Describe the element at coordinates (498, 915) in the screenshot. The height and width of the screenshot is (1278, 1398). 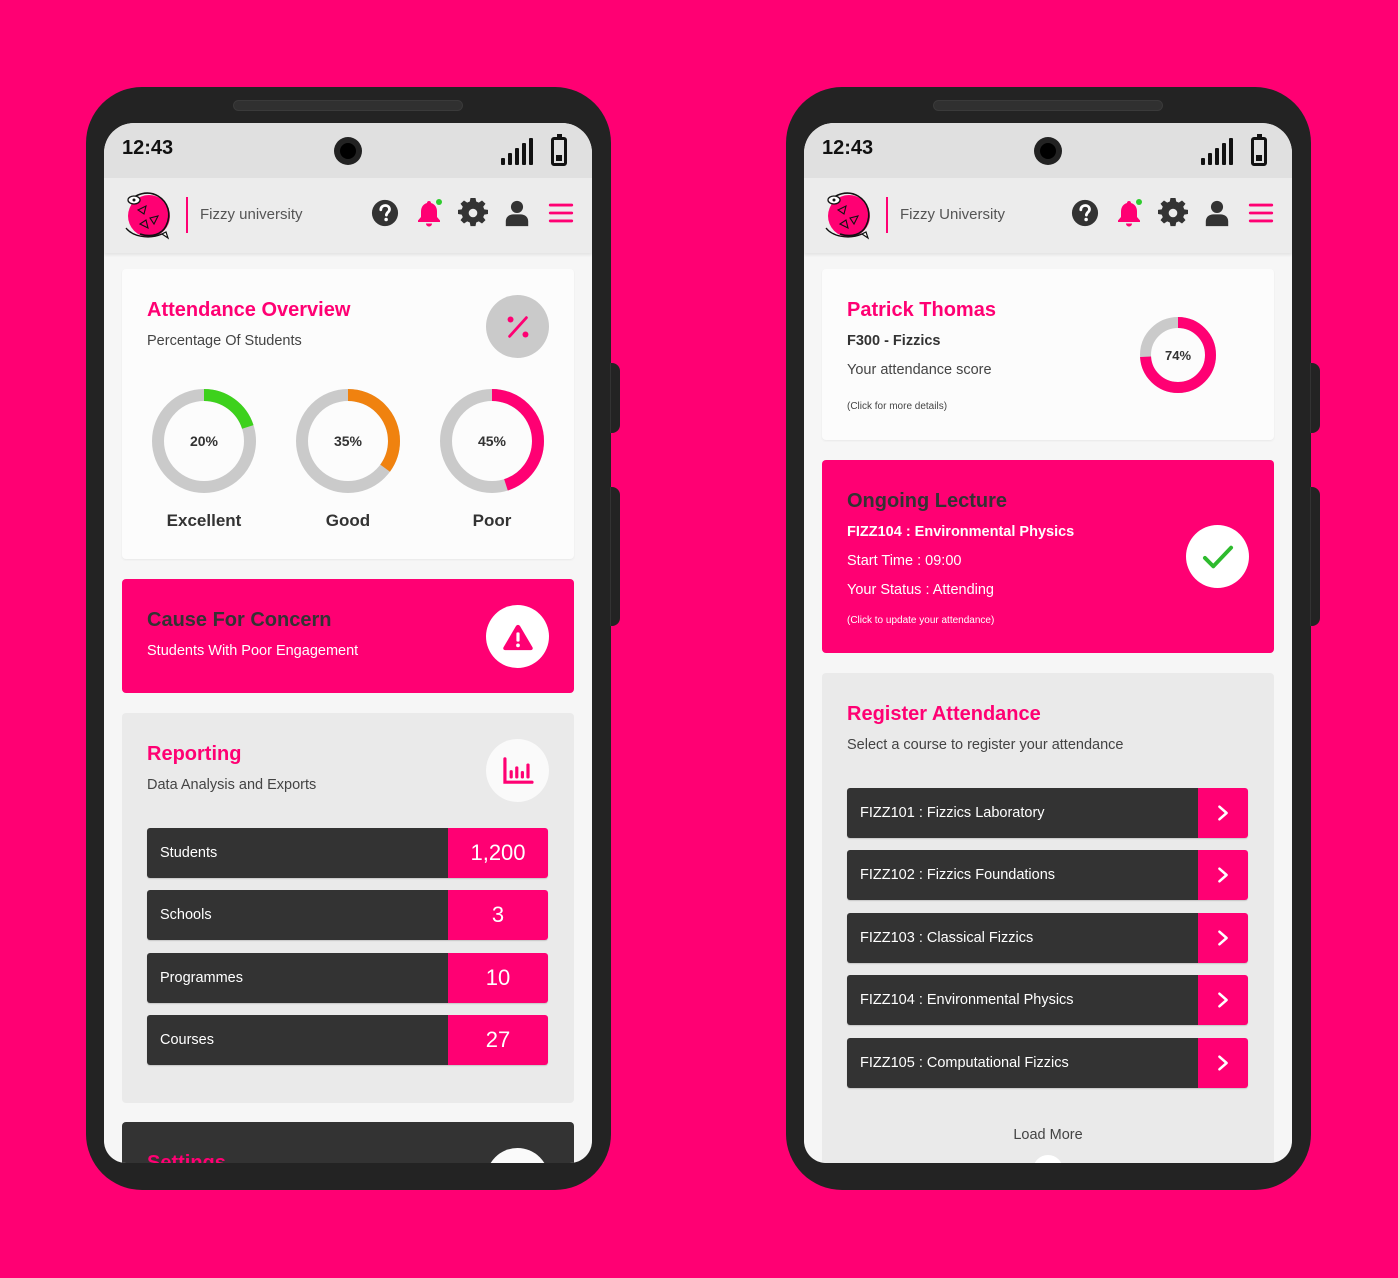
I see `stat-value: 3` at that location.